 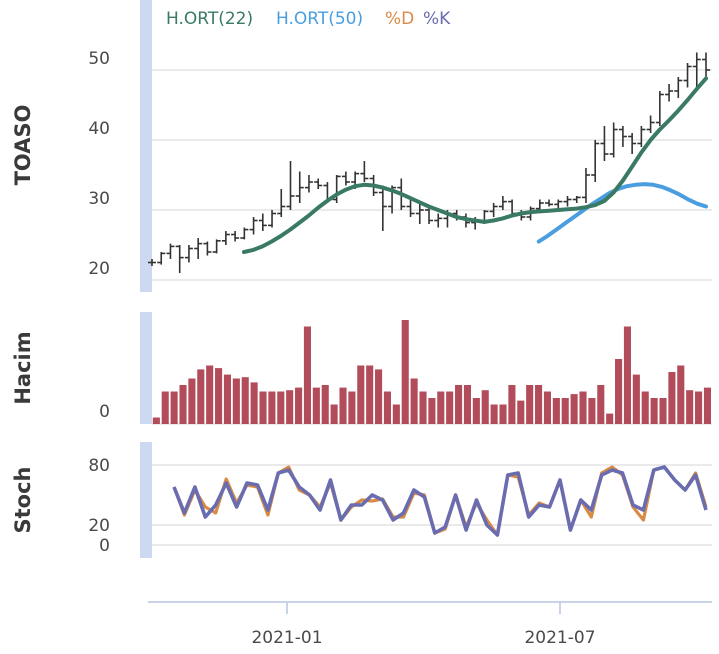 What do you see at coordinates (99, 466) in the screenshot?
I see `stoch-tick-label: 80` at bounding box center [99, 466].